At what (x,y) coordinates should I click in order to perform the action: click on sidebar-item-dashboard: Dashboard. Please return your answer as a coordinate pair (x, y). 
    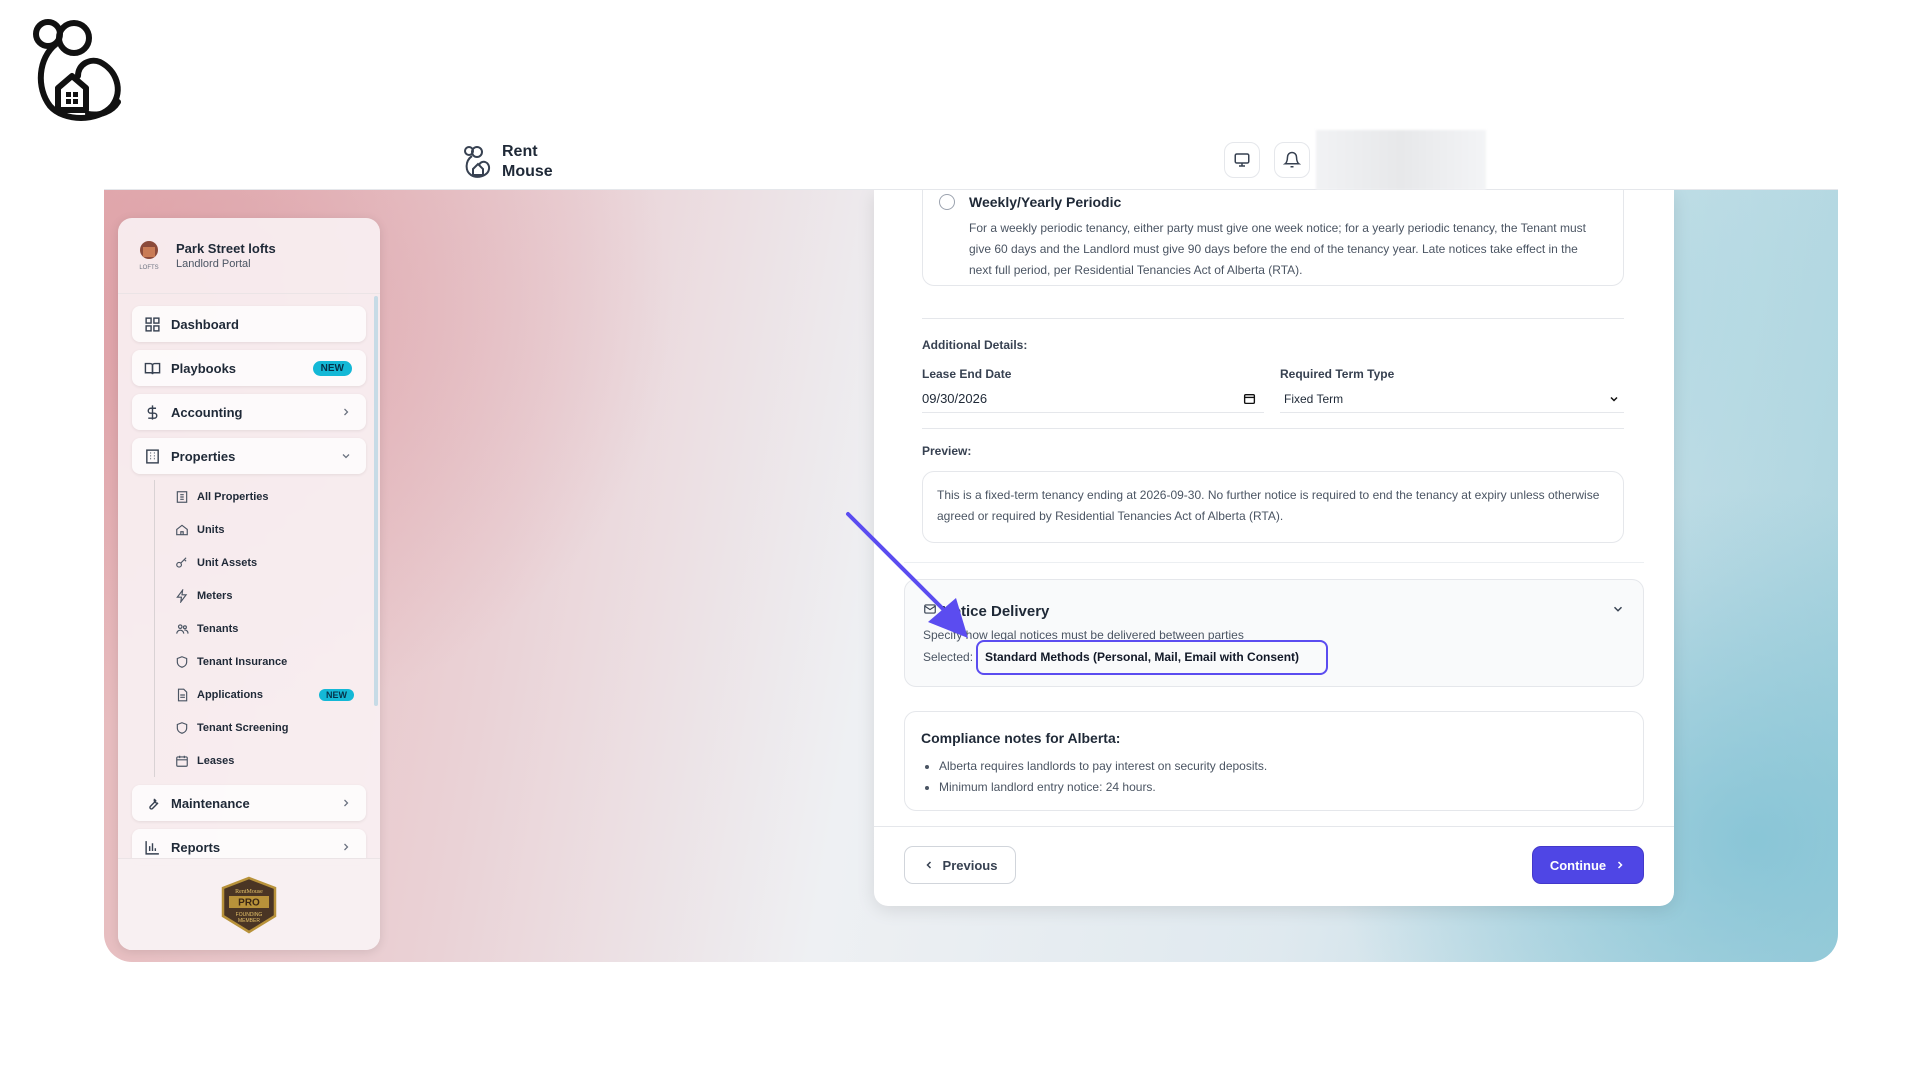
    Looking at the image, I should click on (249, 324).